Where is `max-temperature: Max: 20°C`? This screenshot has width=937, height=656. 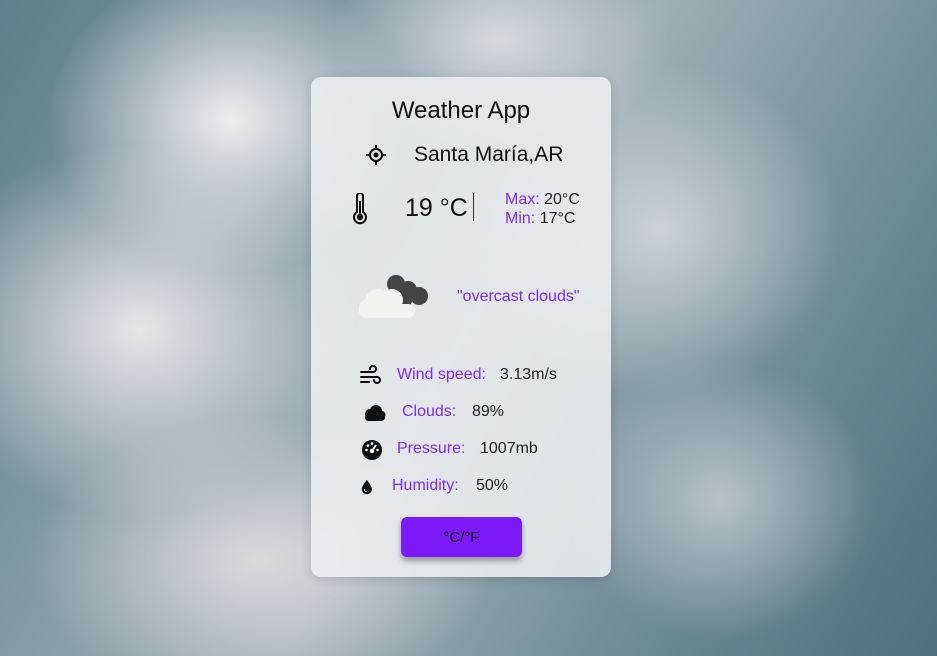
max-temperature: Max: 20°C is located at coordinates (542, 199).